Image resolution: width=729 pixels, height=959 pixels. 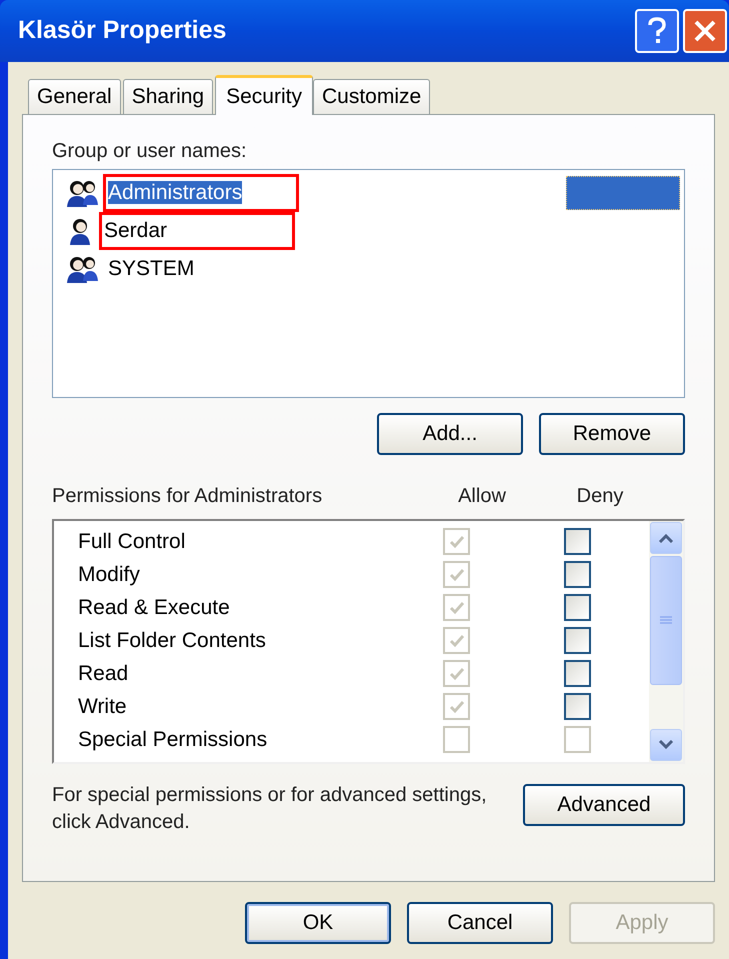 I want to click on permission-name: Read & Execute, so click(x=154, y=608).